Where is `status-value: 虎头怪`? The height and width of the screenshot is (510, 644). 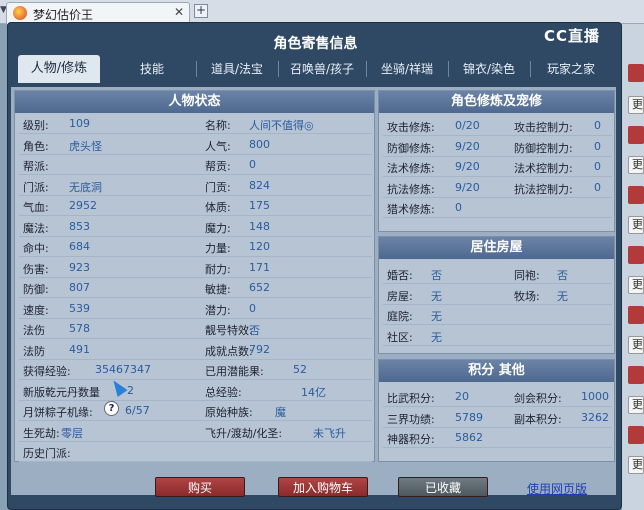 status-value: 虎头怪 is located at coordinates (85, 146).